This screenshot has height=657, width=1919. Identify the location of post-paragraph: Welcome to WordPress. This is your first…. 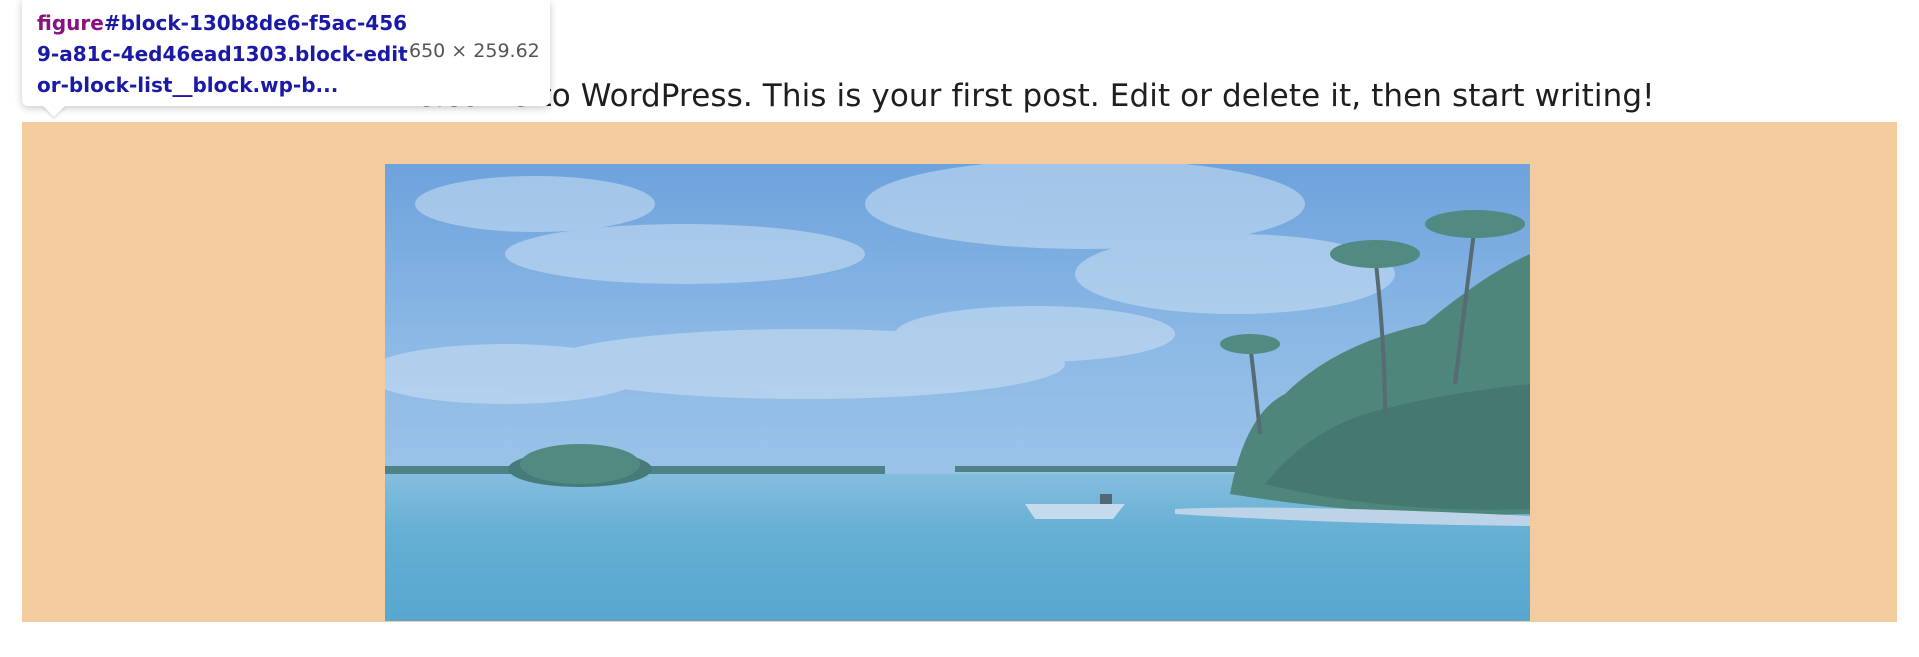
(1021, 96).